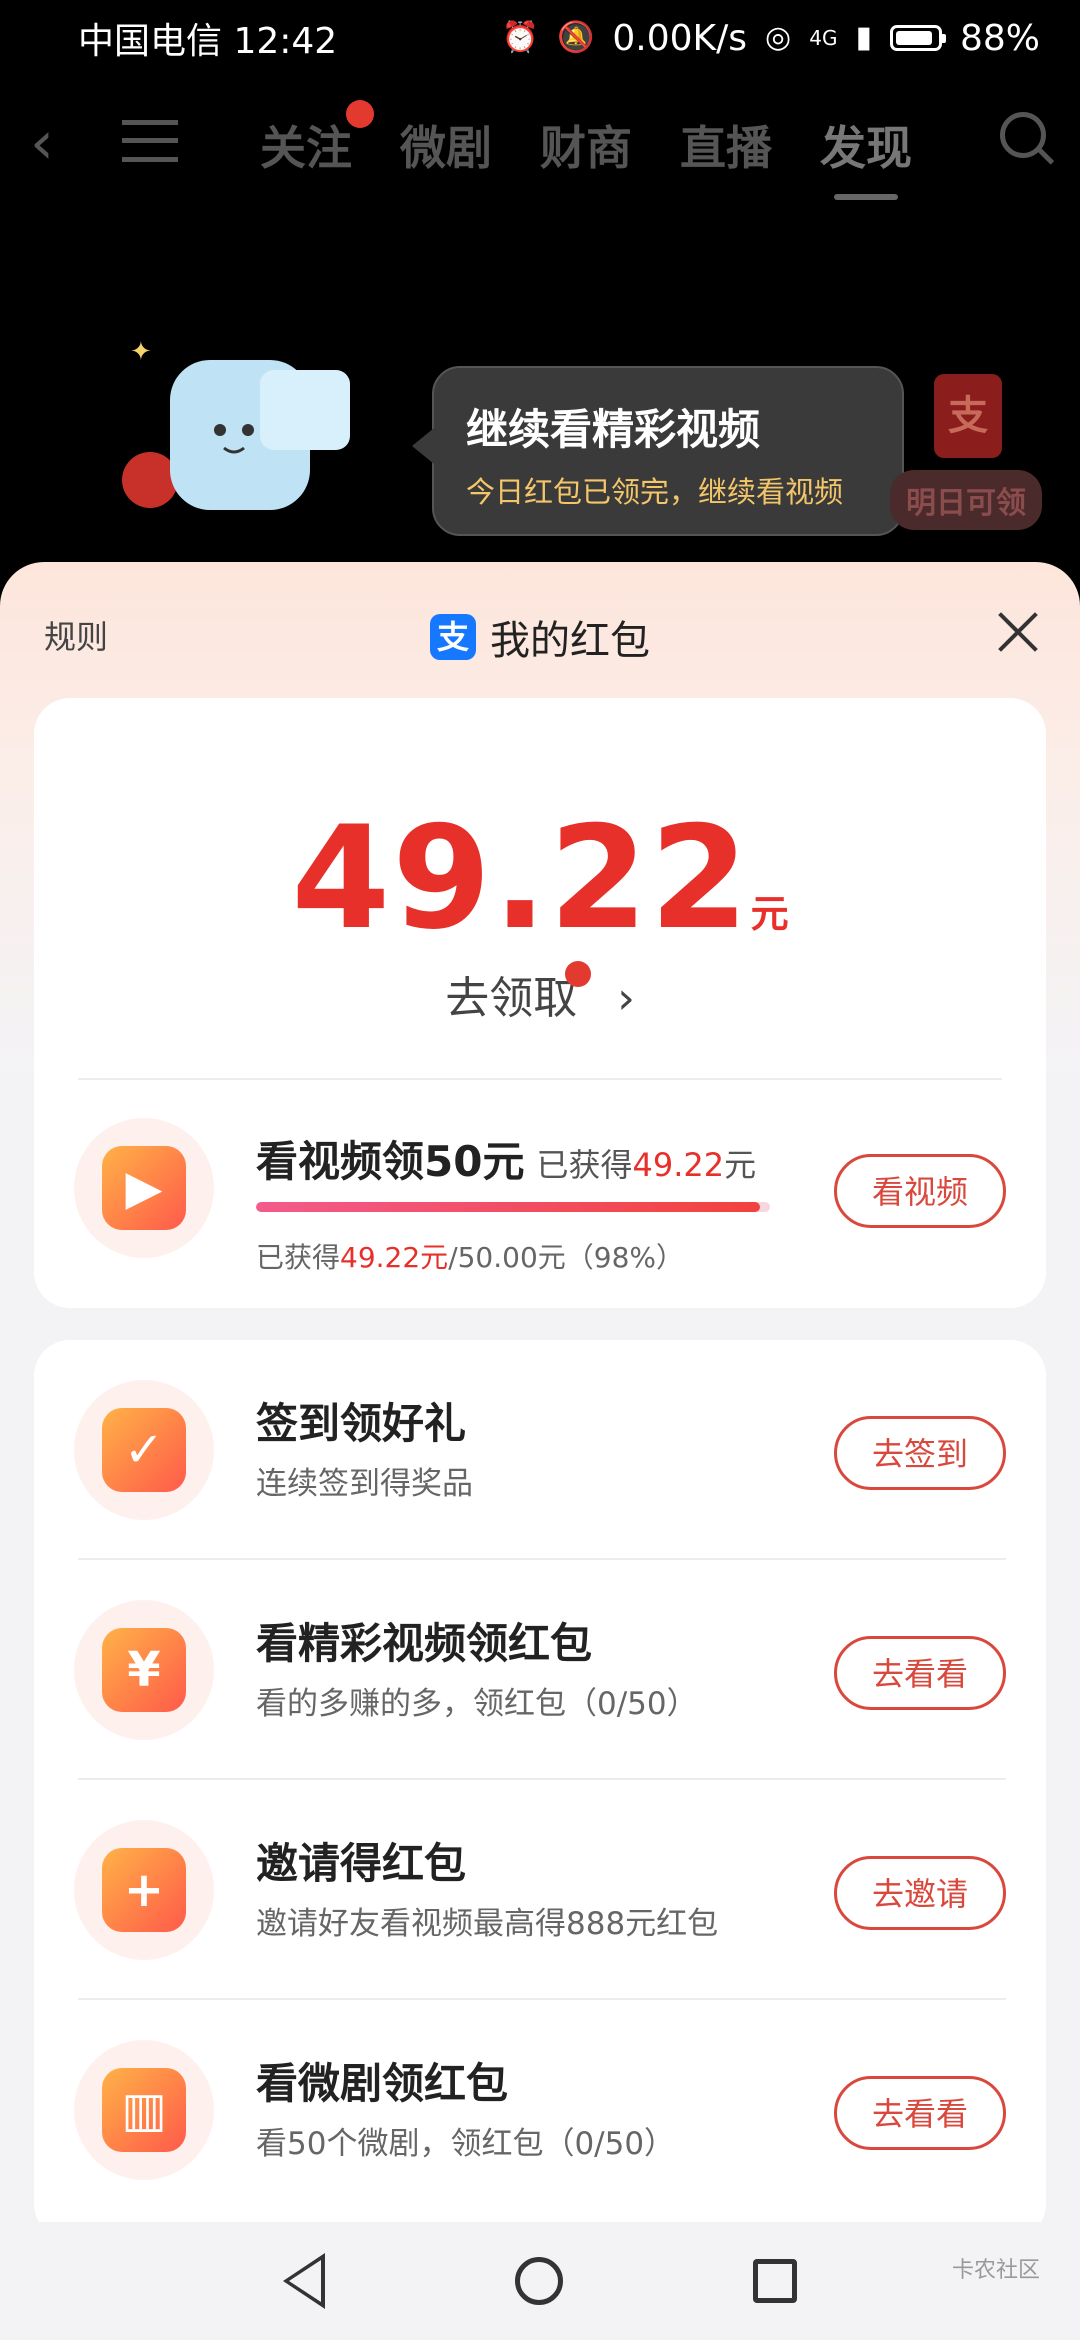 The width and height of the screenshot is (1080, 2340). I want to click on tab-micro-drama: 微剧, so click(446, 145).